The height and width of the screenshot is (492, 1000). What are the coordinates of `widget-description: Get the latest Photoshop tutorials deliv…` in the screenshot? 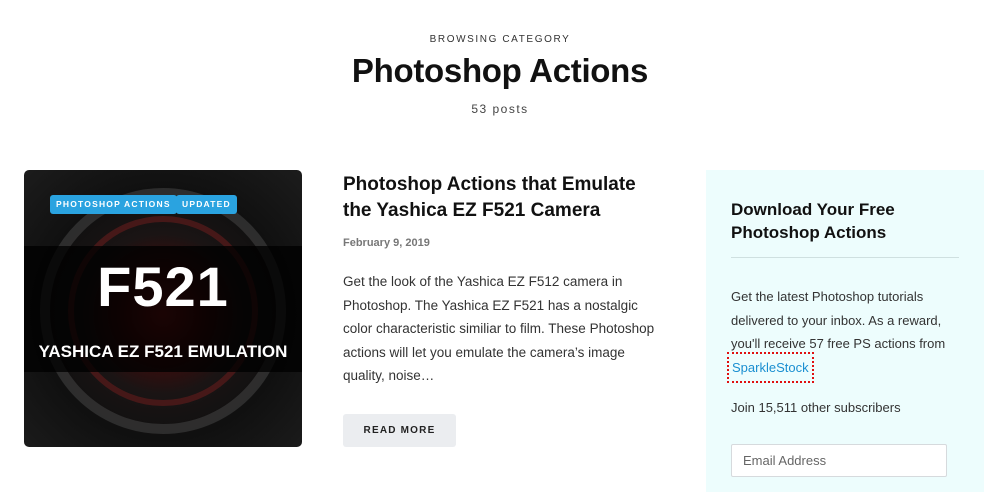 It's located at (849, 334).